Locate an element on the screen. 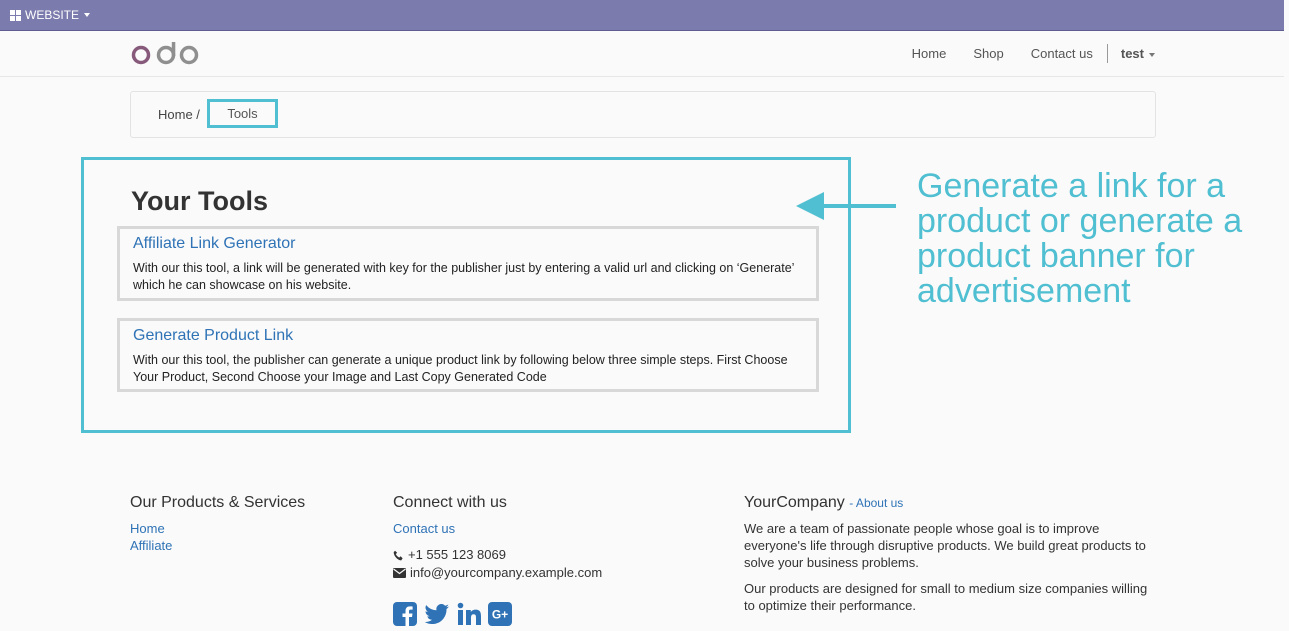 The height and width of the screenshot is (631, 1289). user-menu: test is located at coordinates (1138, 53).